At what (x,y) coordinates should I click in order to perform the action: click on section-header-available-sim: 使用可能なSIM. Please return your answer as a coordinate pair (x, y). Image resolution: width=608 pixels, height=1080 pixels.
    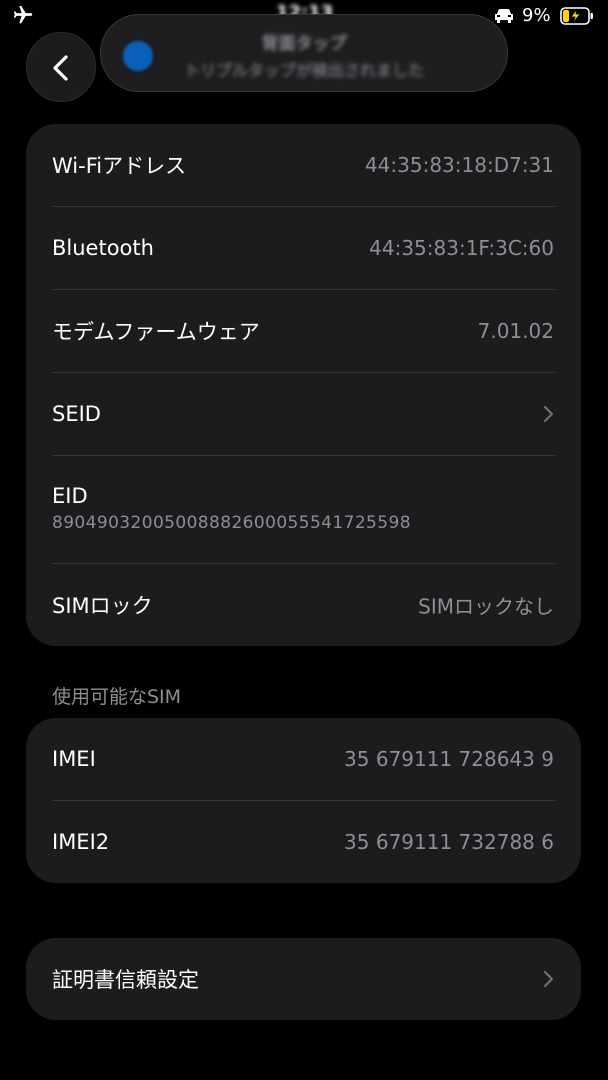
    Looking at the image, I should click on (117, 697).